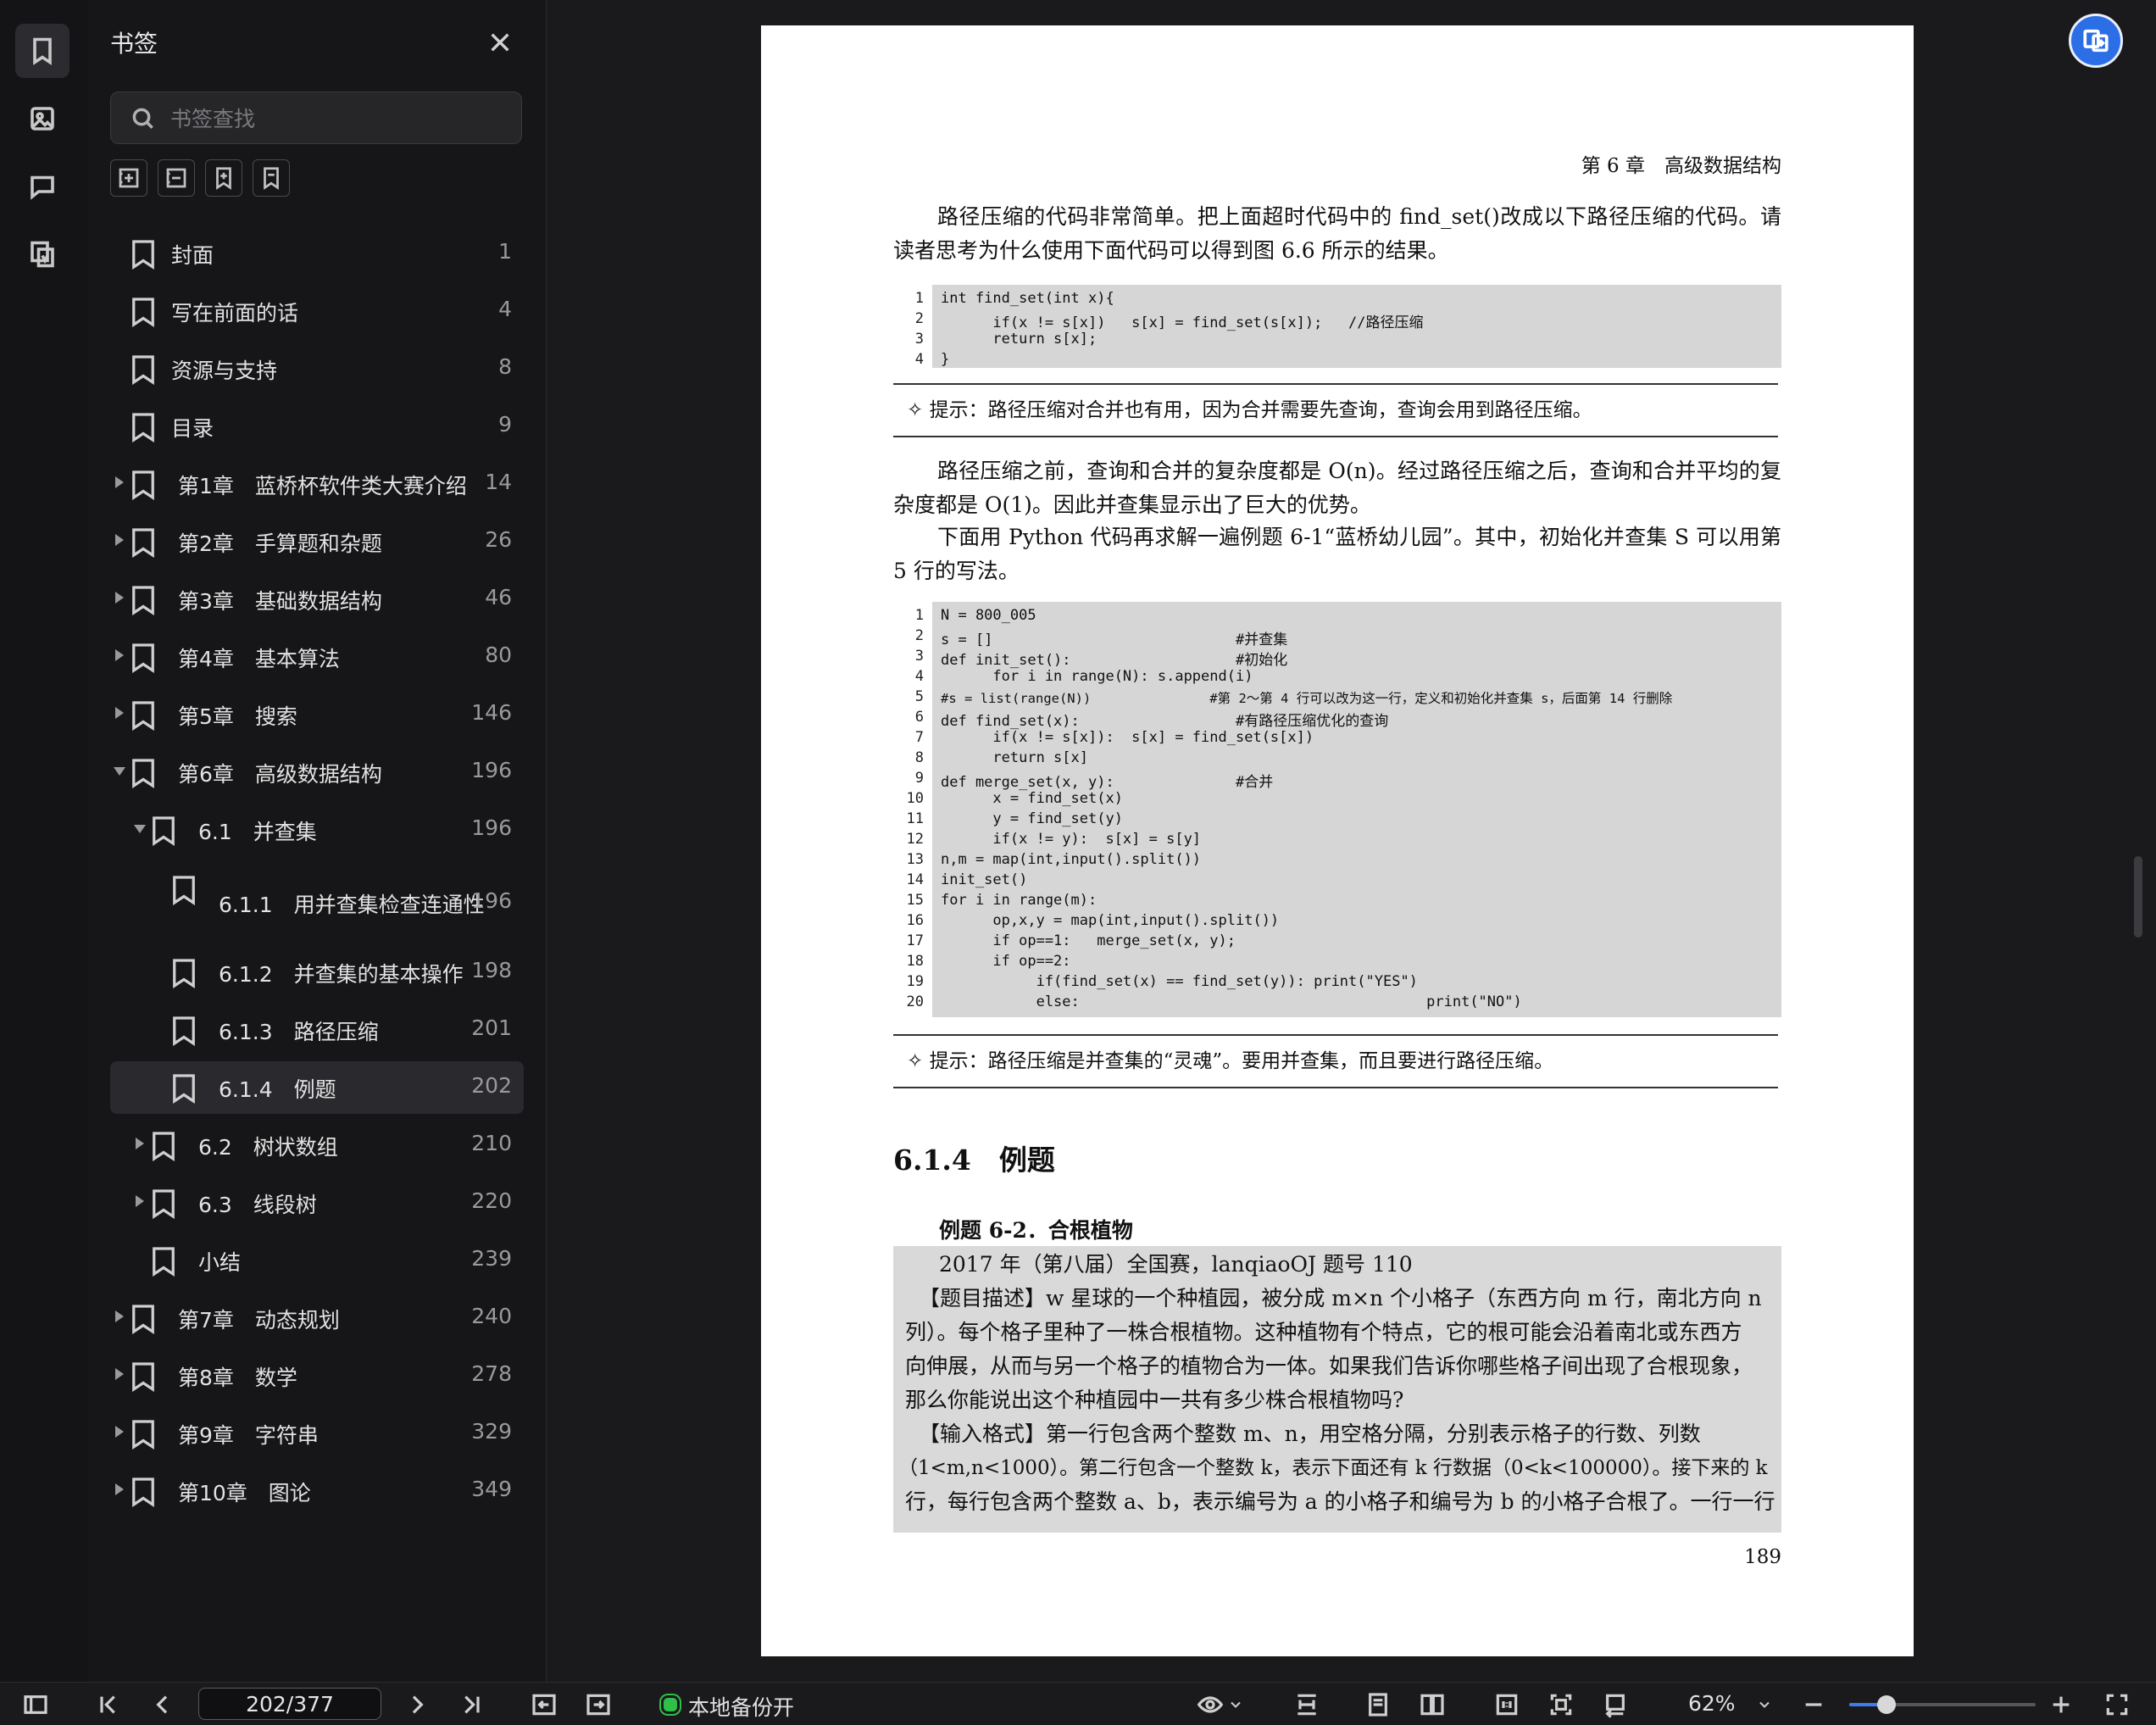 This screenshot has width=2156, height=1725. What do you see at coordinates (1561, 1704) in the screenshot?
I see `fit-page-button` at bounding box center [1561, 1704].